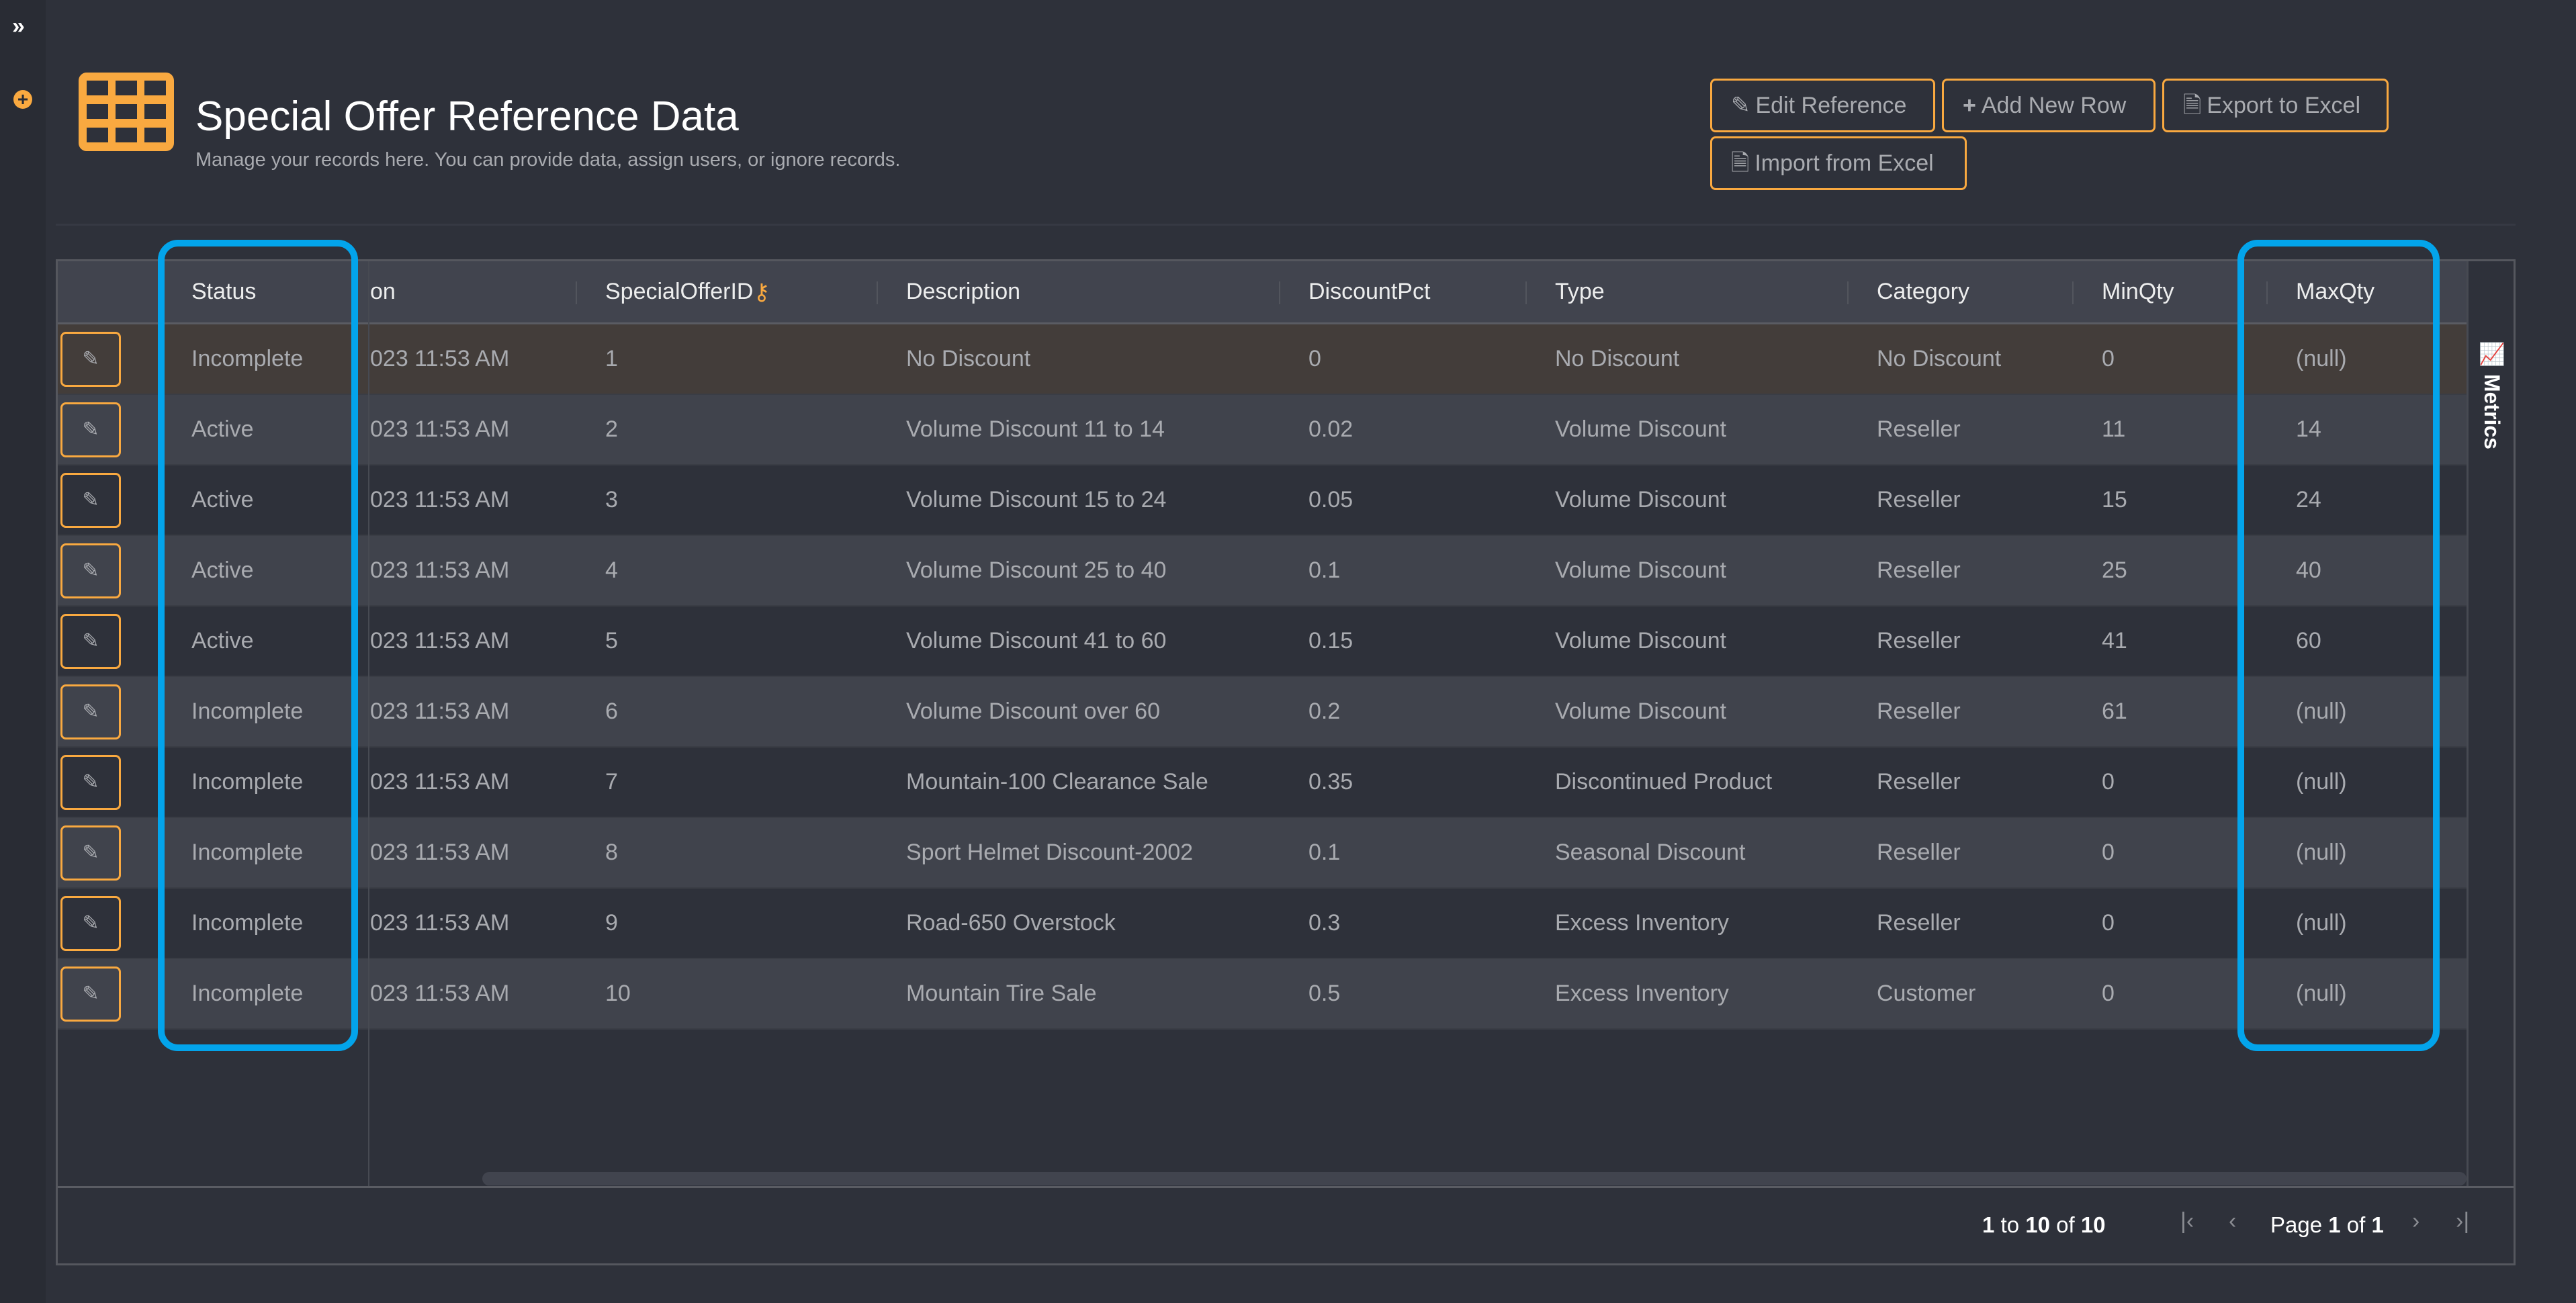 Image resolution: width=2576 pixels, height=1303 pixels. I want to click on cell-discount-pct: 0.1, so click(1325, 570).